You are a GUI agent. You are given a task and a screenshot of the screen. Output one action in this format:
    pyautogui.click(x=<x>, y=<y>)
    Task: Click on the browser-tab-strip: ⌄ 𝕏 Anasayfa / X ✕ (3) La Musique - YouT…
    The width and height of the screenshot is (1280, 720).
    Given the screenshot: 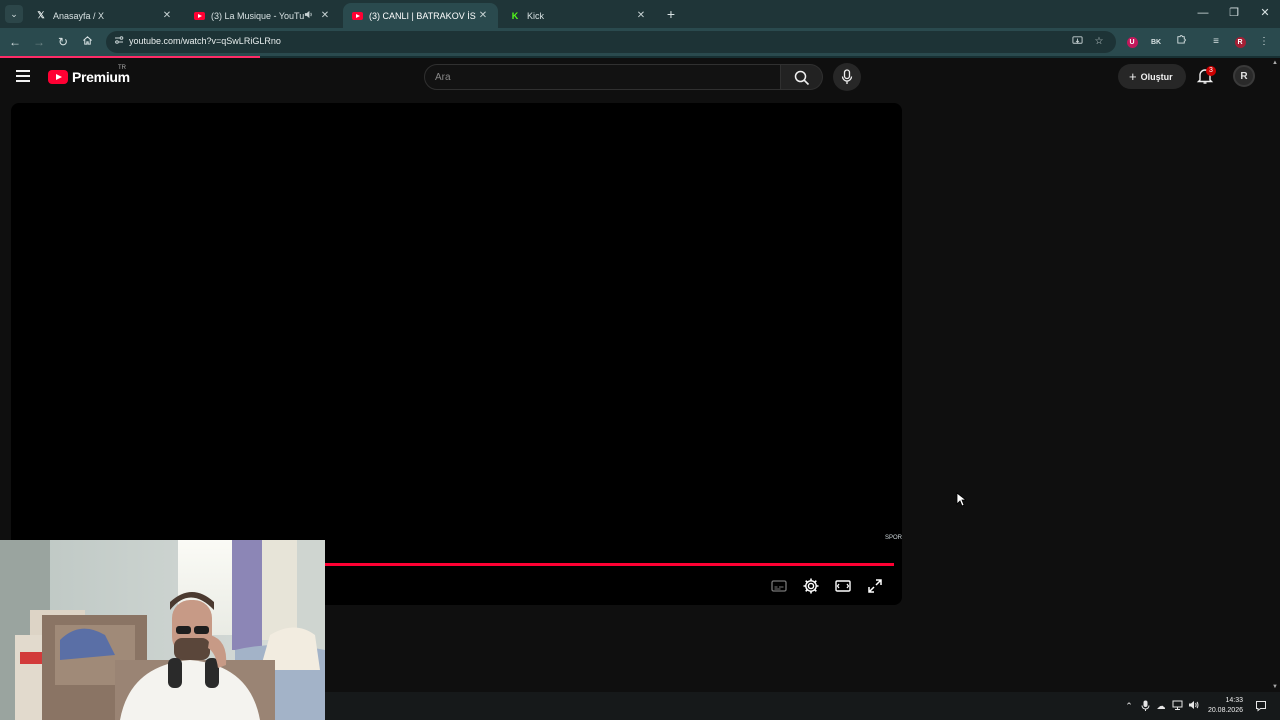 What is the action you would take?
    pyautogui.click(x=640, y=14)
    